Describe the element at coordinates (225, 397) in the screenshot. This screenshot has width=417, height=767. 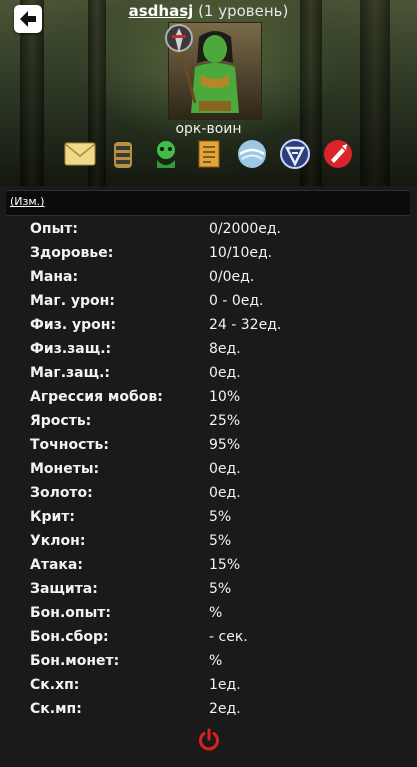
I see `stat-value: 10%` at that location.